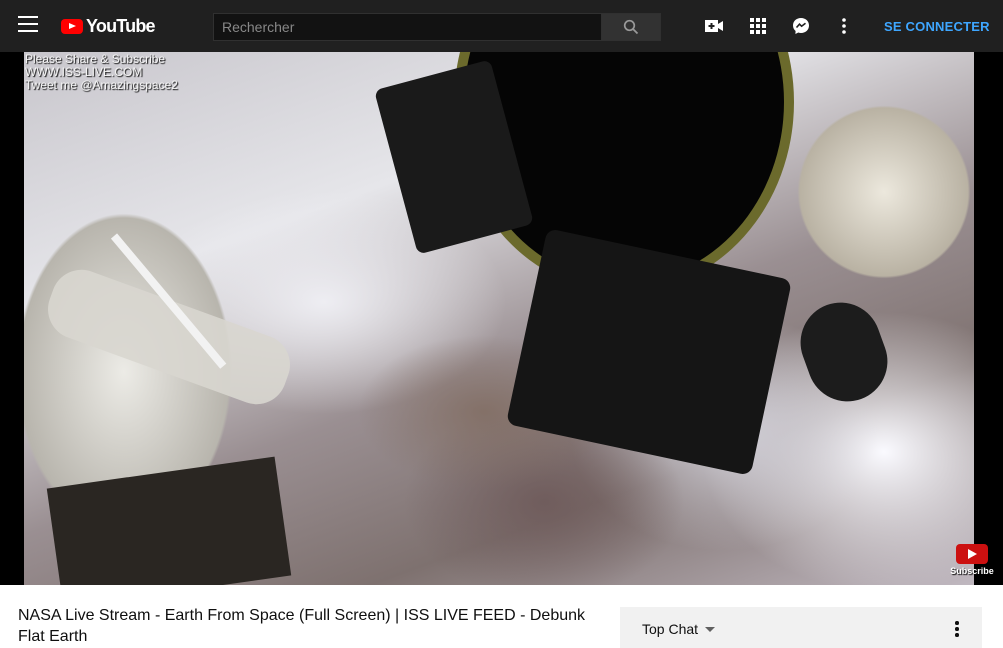 This screenshot has height=648, width=1003. I want to click on create-video-button, so click(714, 26).